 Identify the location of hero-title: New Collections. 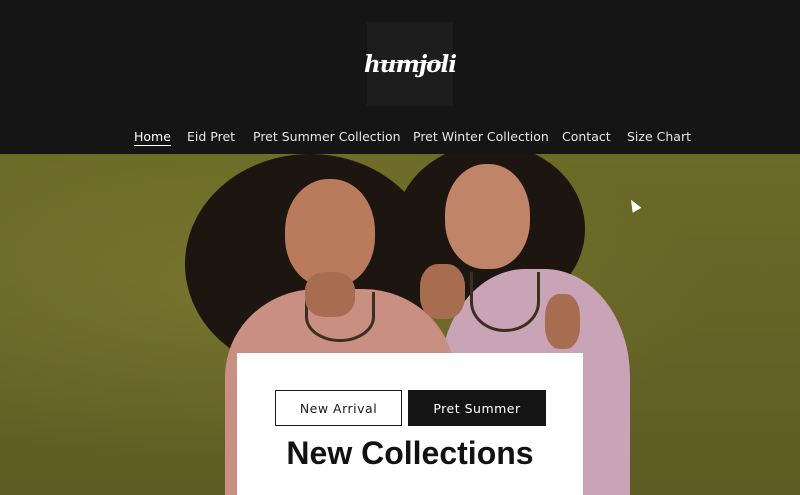
(410, 453).